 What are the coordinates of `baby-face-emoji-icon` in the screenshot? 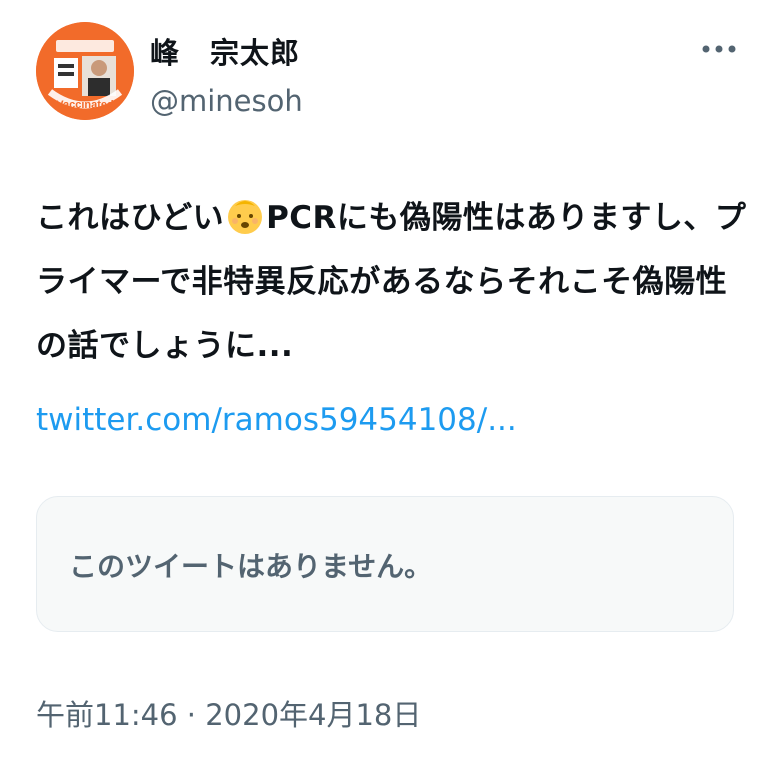 It's located at (245, 217).